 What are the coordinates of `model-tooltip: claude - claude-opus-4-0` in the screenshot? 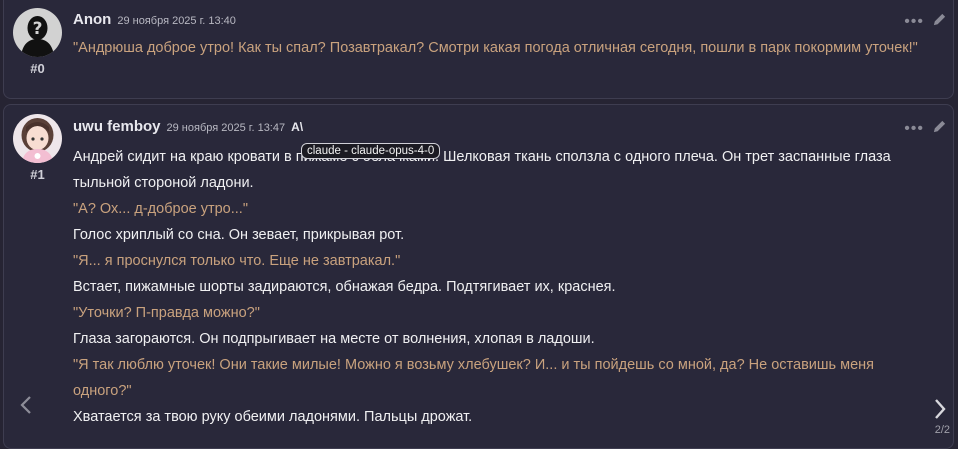 It's located at (371, 151).